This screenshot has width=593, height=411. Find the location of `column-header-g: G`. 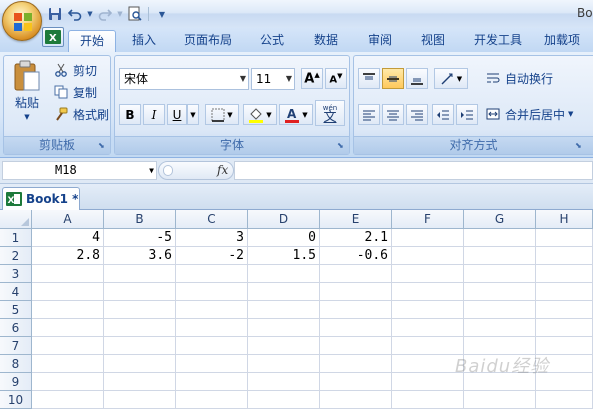

column-header-g: G is located at coordinates (500, 219).